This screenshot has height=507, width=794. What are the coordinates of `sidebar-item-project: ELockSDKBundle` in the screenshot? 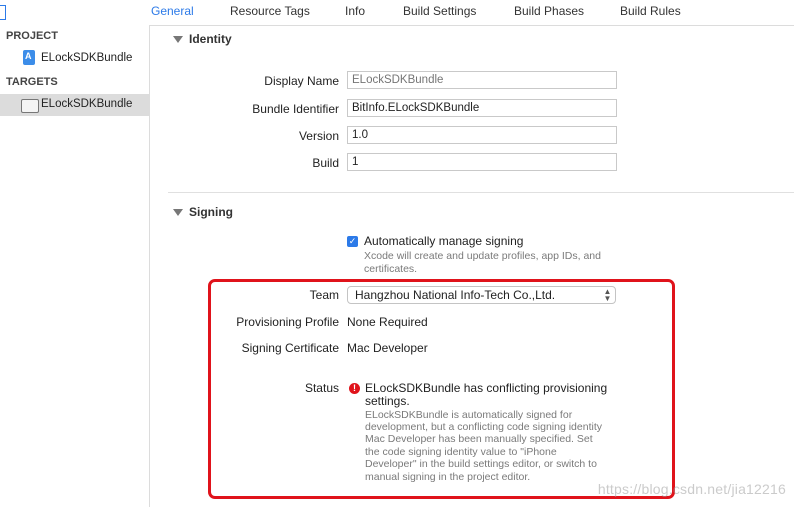 It's located at (74, 59).